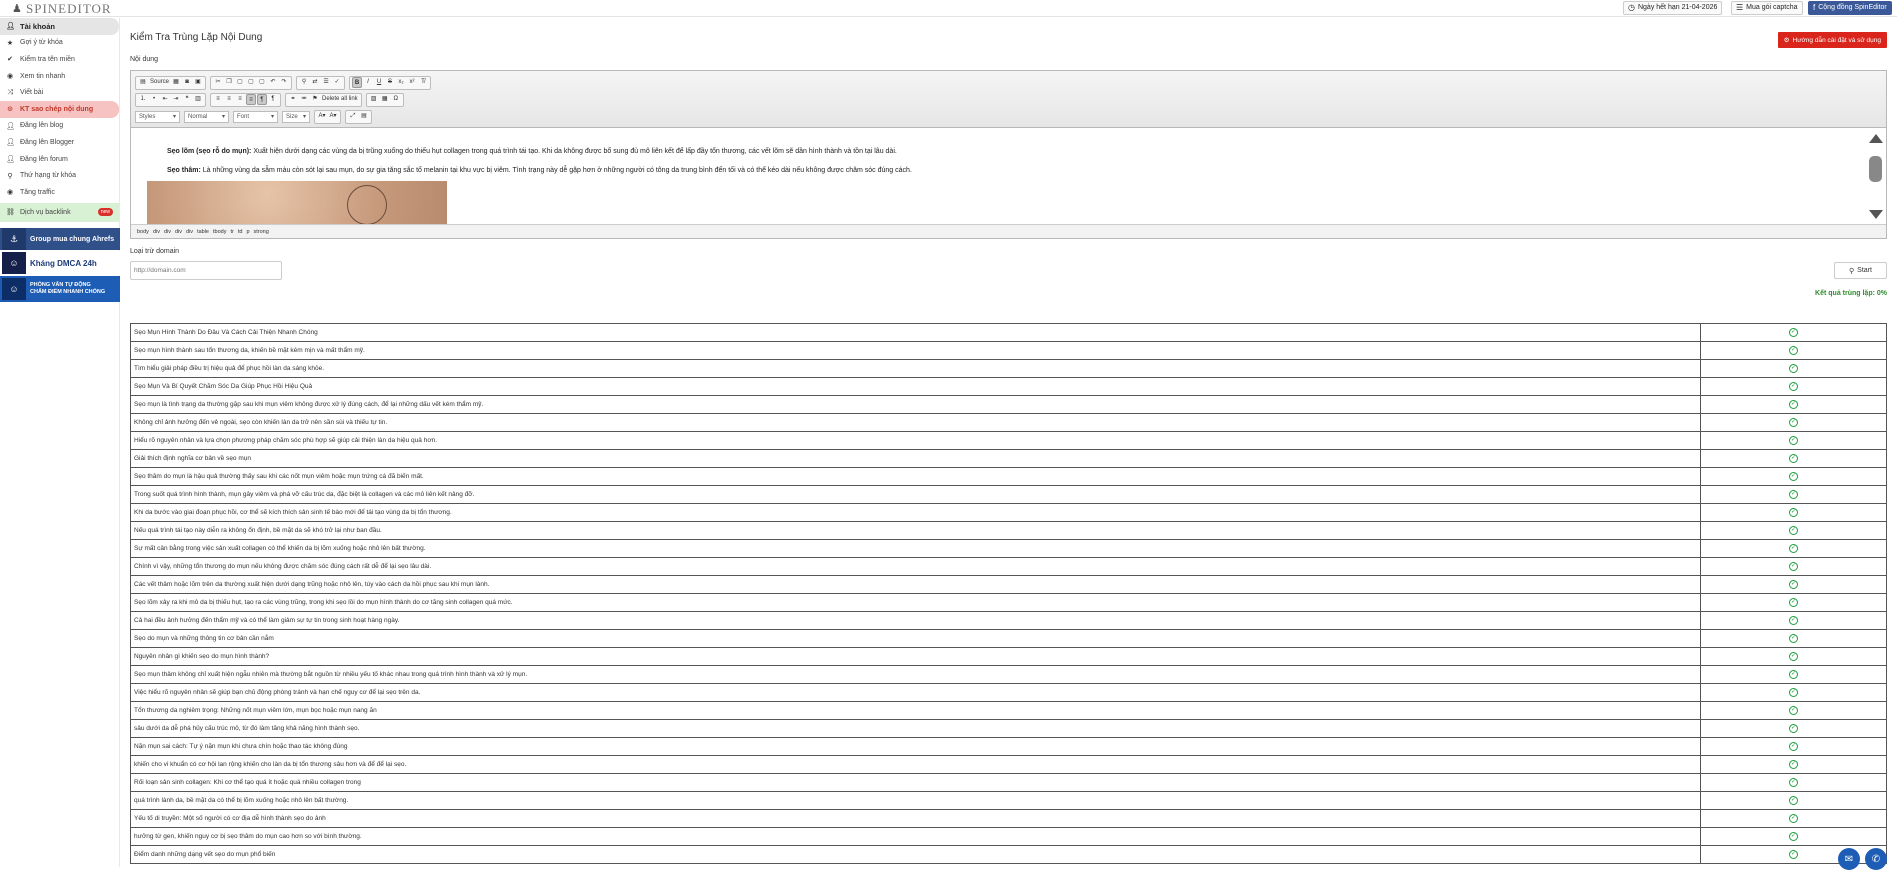 This screenshot has height=870, width=1897. I want to click on editor-image, so click(297, 203).